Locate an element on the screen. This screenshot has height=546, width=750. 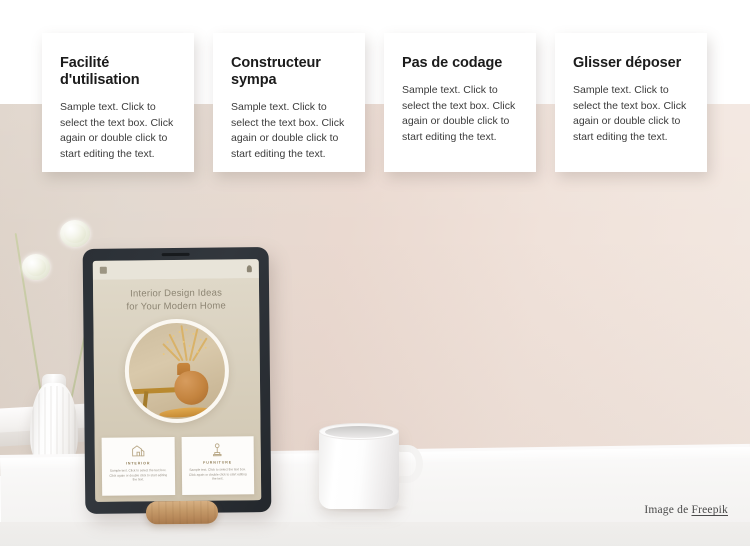
hero-terracotta-pot is located at coordinates (191, 388).